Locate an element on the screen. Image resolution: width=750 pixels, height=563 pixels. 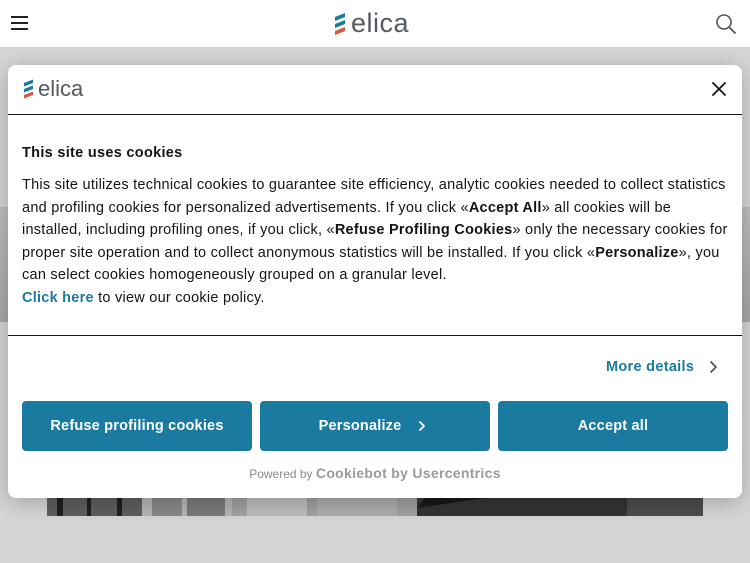
more-details-label: More details is located at coordinates (650, 367).